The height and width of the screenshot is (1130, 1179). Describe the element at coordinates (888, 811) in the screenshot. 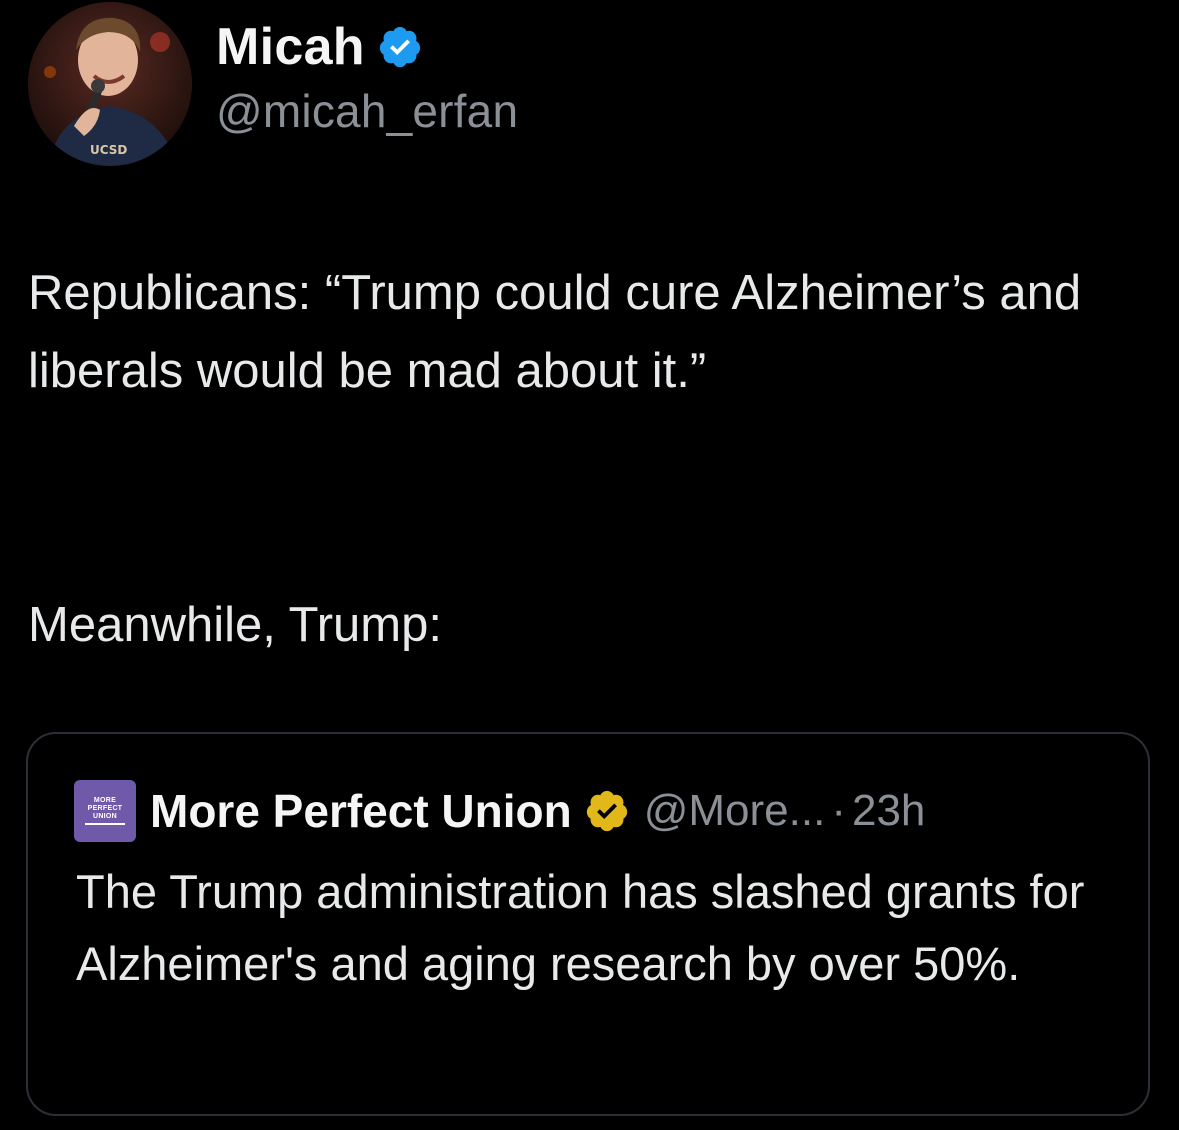

I see `quoted-tweet-timestamp: 23h` at that location.